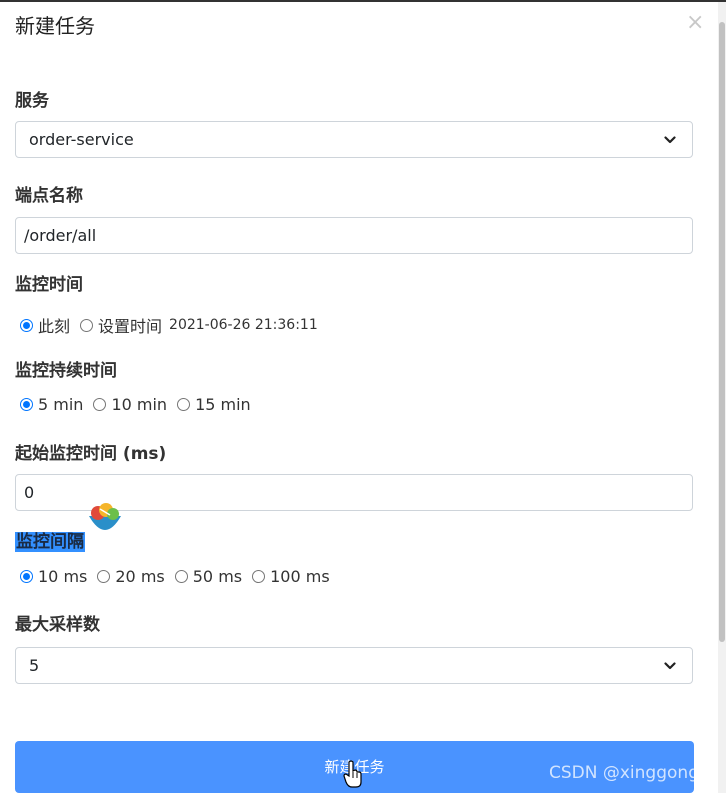 The height and width of the screenshot is (793, 726). Describe the element at coordinates (631, 773) in the screenshot. I see `watermark: CSDN @xinggongzi` at that location.